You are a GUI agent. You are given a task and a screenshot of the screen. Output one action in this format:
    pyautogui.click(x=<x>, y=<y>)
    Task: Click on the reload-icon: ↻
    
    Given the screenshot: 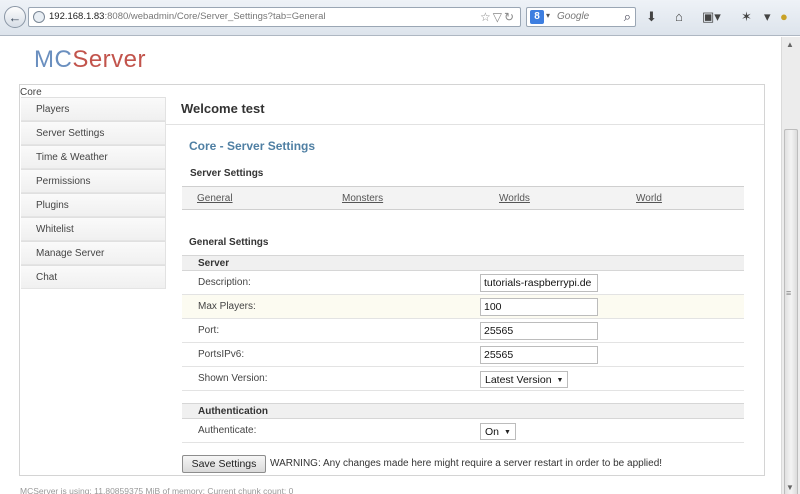 What is the action you would take?
    pyautogui.click(x=510, y=17)
    